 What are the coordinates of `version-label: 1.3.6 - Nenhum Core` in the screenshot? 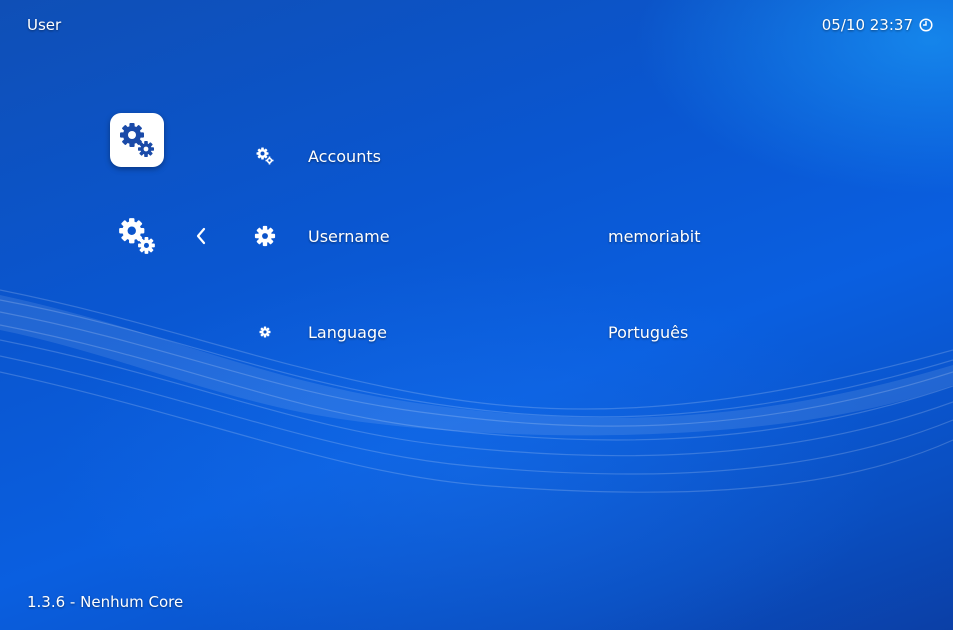 It's located at (105, 602).